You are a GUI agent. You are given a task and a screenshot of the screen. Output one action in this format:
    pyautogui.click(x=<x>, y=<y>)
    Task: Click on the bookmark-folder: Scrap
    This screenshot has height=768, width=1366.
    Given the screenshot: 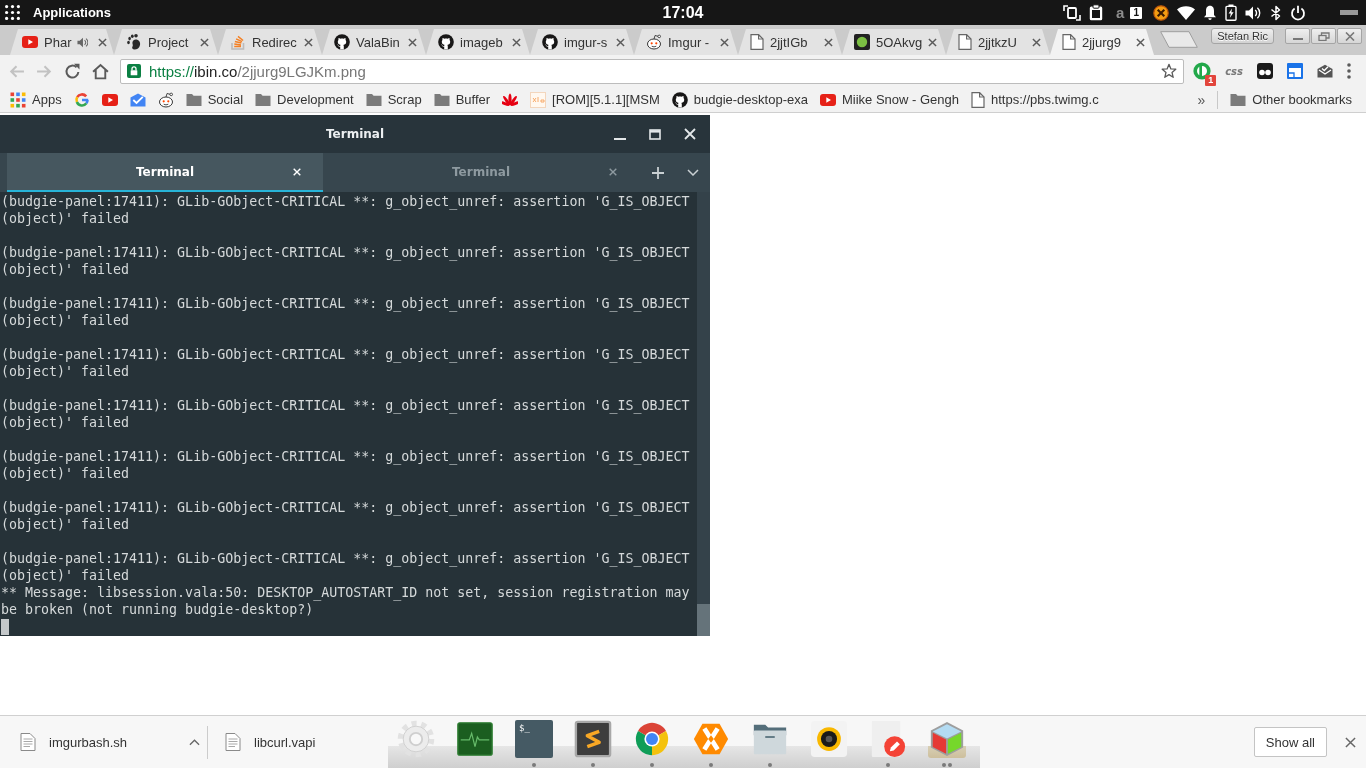 What is the action you would take?
    pyautogui.click(x=393, y=99)
    